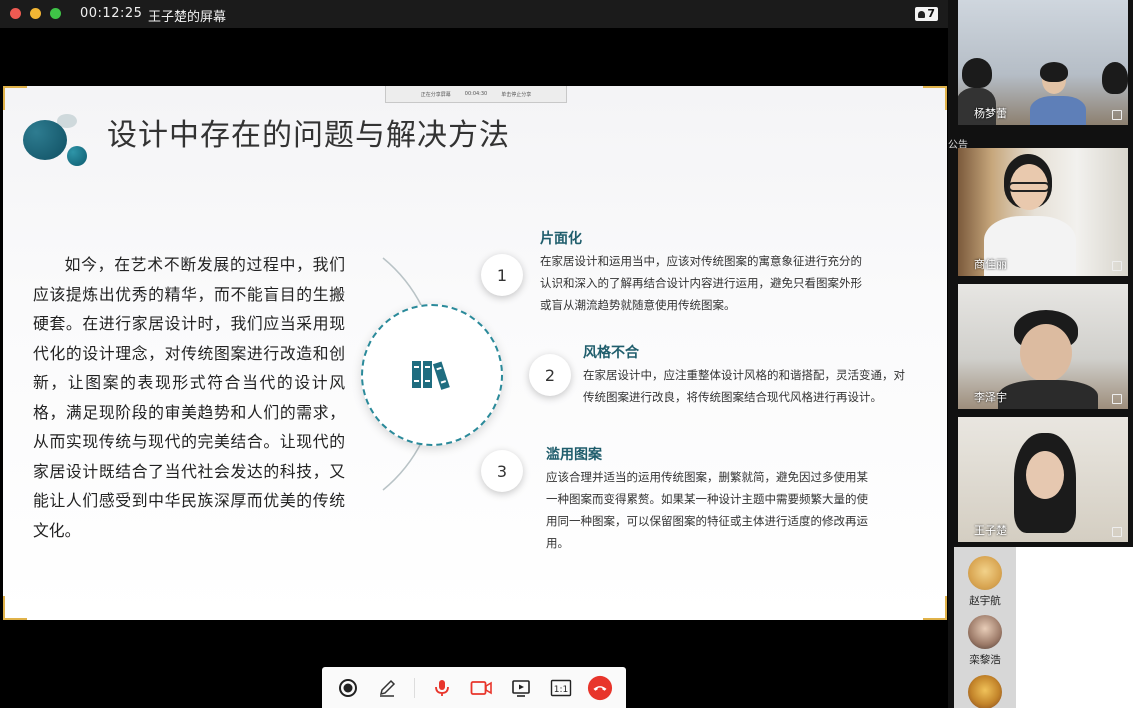  I want to click on sharing-status-text: 正在分享屏幕, so click(435, 94).